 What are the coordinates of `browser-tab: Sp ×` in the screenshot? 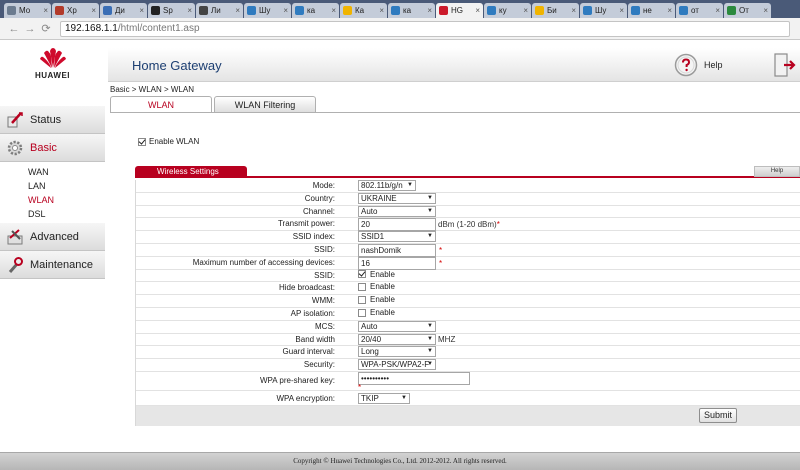 It's located at (171, 10).